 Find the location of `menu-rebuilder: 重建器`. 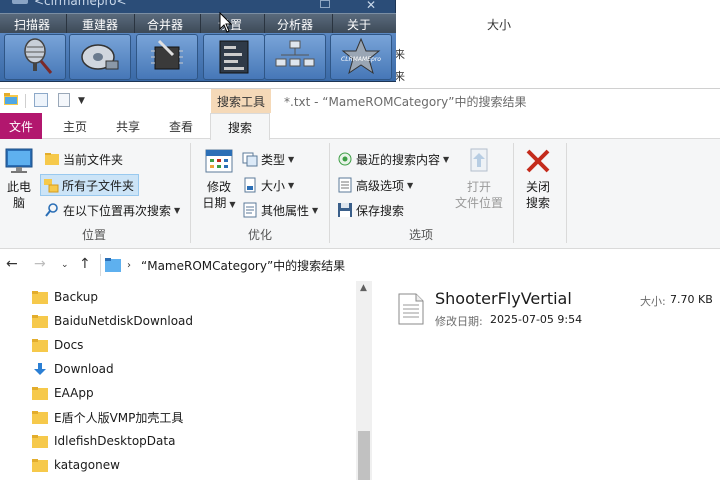

menu-rebuilder: 重建器 is located at coordinates (100, 24).